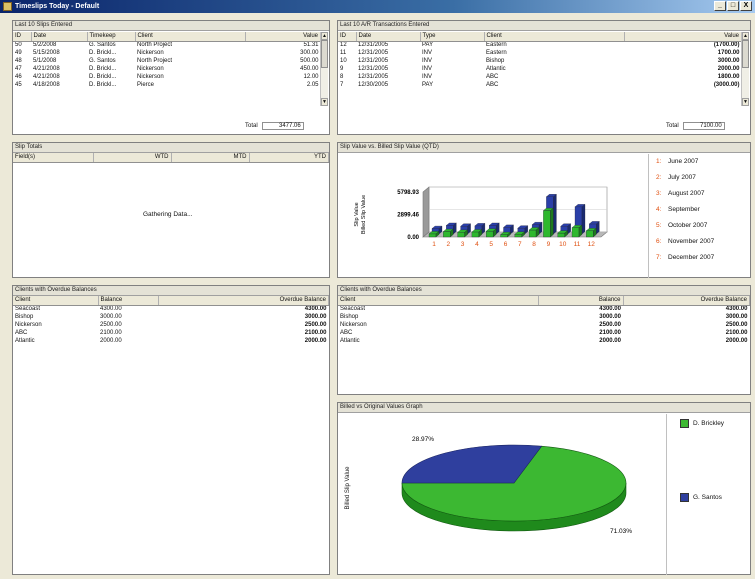 The image size is (755, 579). What do you see at coordinates (677, 161) in the screenshot?
I see `month-legend-item: 1: June 2007` at bounding box center [677, 161].